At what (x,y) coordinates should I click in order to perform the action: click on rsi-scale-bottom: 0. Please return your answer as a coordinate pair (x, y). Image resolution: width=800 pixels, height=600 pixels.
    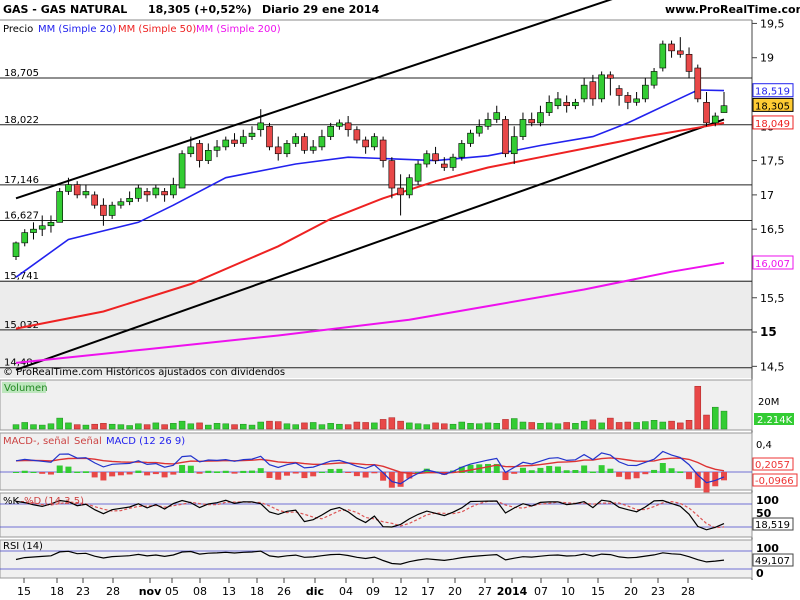
    Looking at the image, I should click on (760, 573).